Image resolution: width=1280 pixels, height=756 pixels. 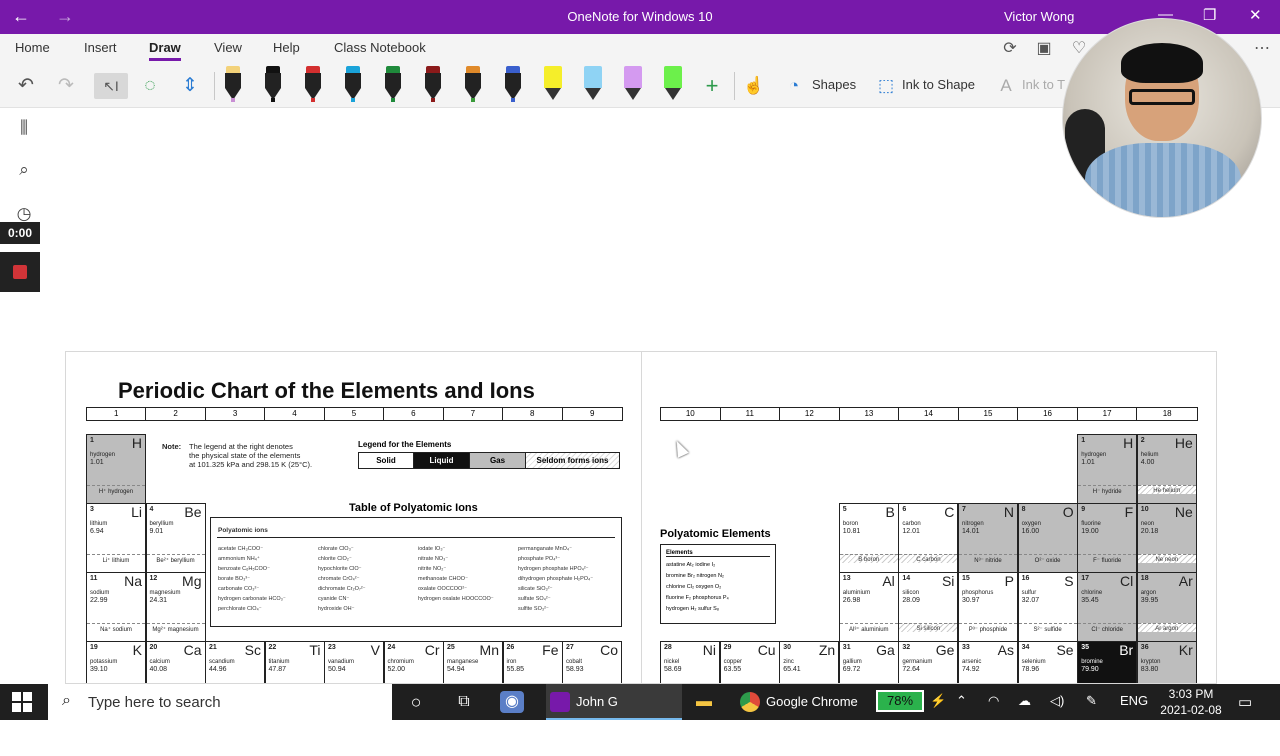 What do you see at coordinates (961, 701) in the screenshot?
I see `show-hidden-icons: ⌃` at bounding box center [961, 701].